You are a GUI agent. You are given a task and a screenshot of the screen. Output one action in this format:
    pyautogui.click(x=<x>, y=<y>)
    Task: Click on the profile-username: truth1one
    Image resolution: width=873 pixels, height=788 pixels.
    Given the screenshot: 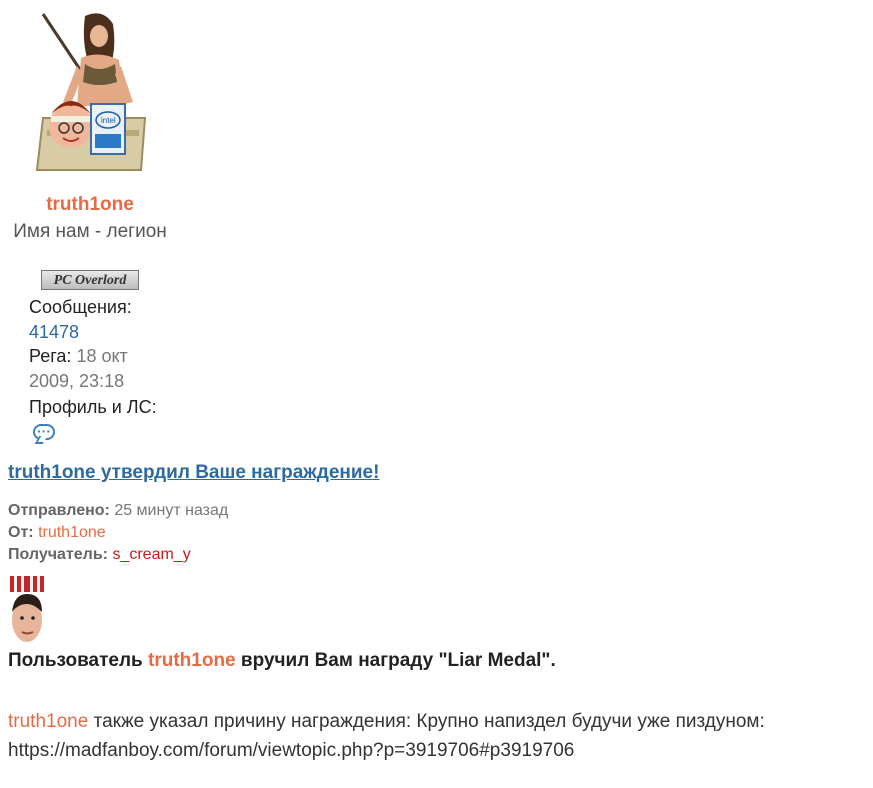 What is the action you would take?
    pyautogui.click(x=90, y=205)
    